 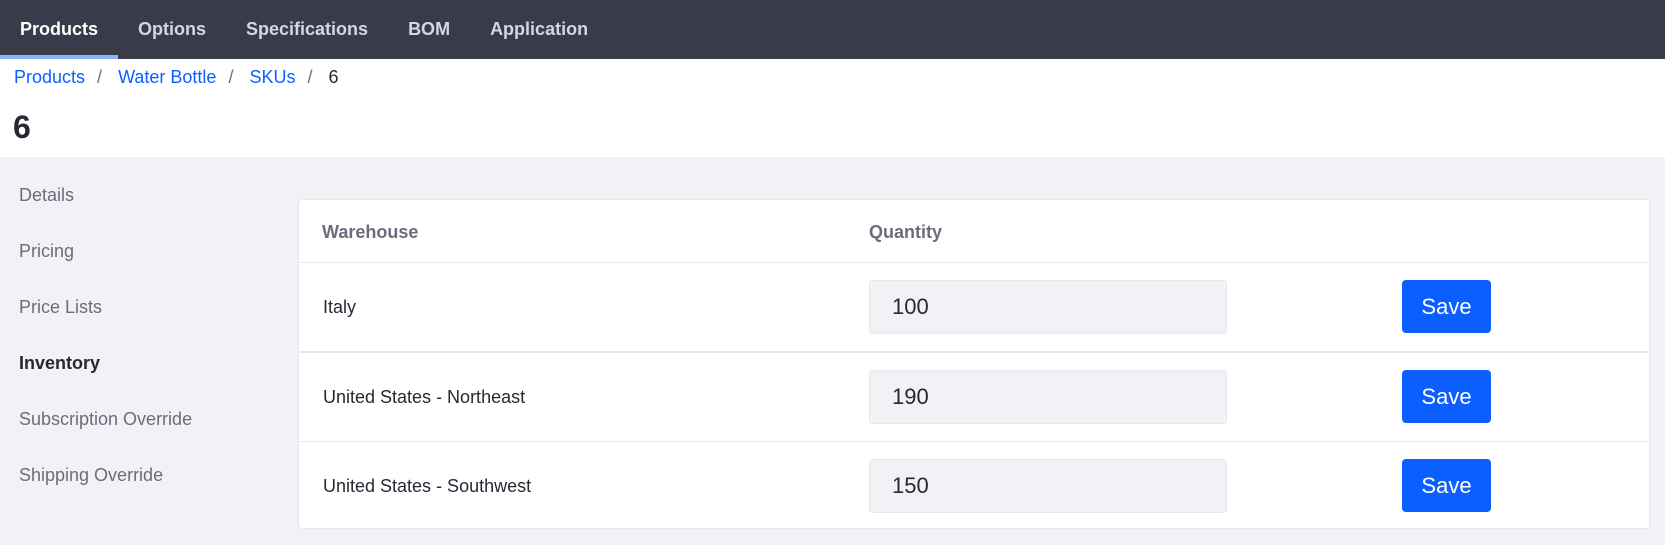 What do you see at coordinates (139, 313) in the screenshot?
I see `sidebar-item-price-lists: Price Lists` at bounding box center [139, 313].